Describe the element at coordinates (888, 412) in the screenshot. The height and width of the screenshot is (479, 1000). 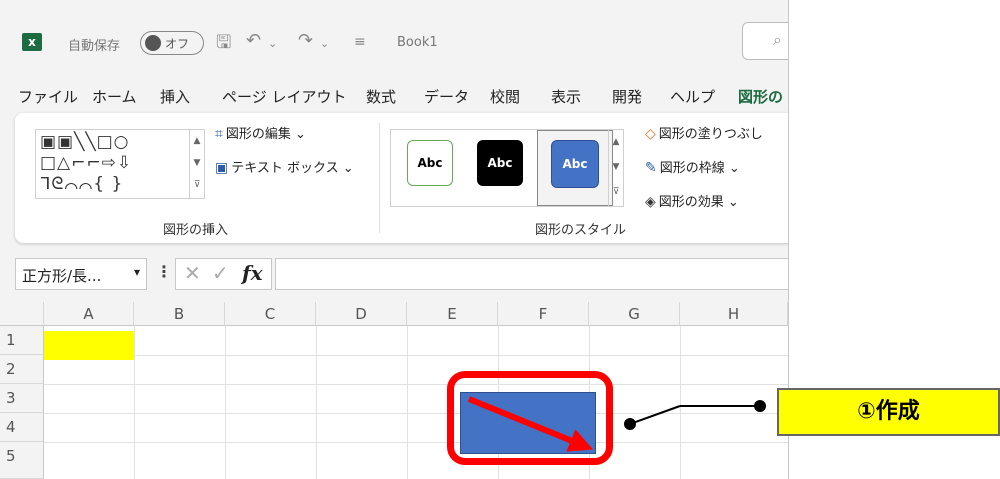
I see `callout-label: ①作成` at that location.